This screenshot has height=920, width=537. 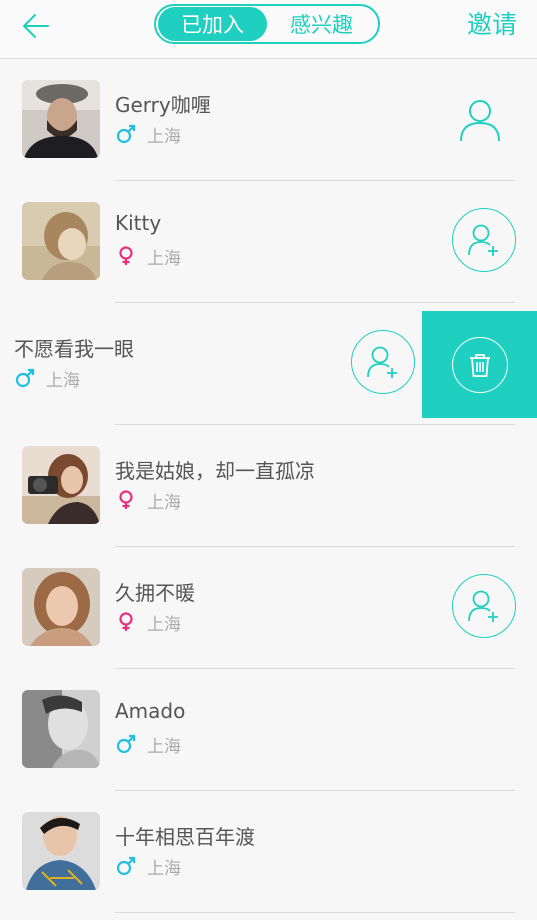 I want to click on member-name: Gerry咖喱, so click(x=163, y=105).